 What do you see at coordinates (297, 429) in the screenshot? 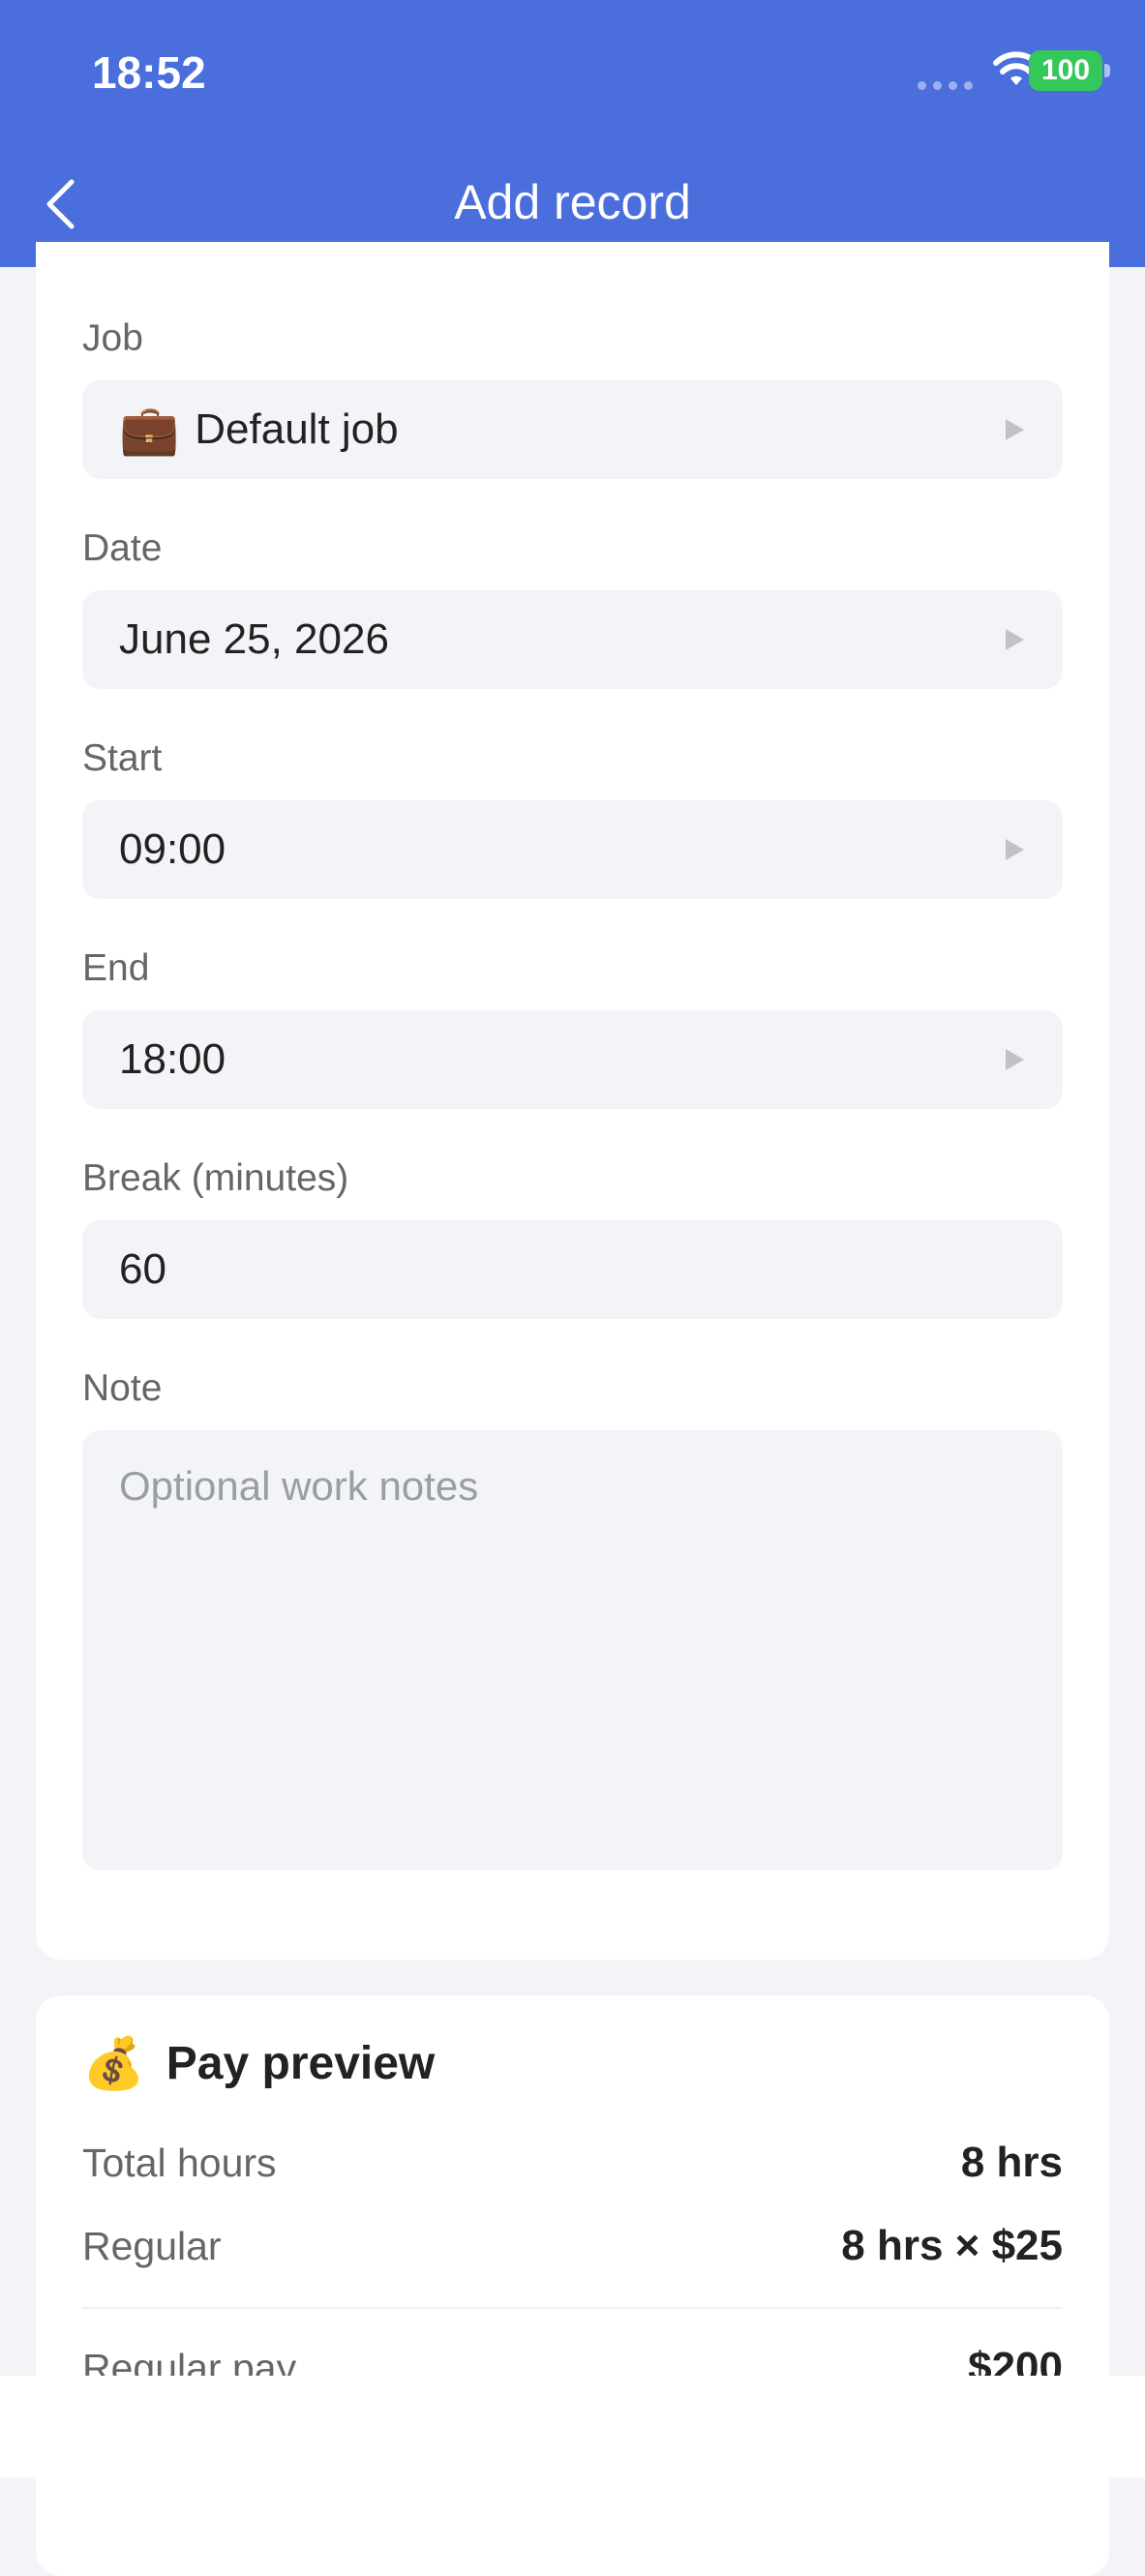
I see `job-value: Default job` at bounding box center [297, 429].